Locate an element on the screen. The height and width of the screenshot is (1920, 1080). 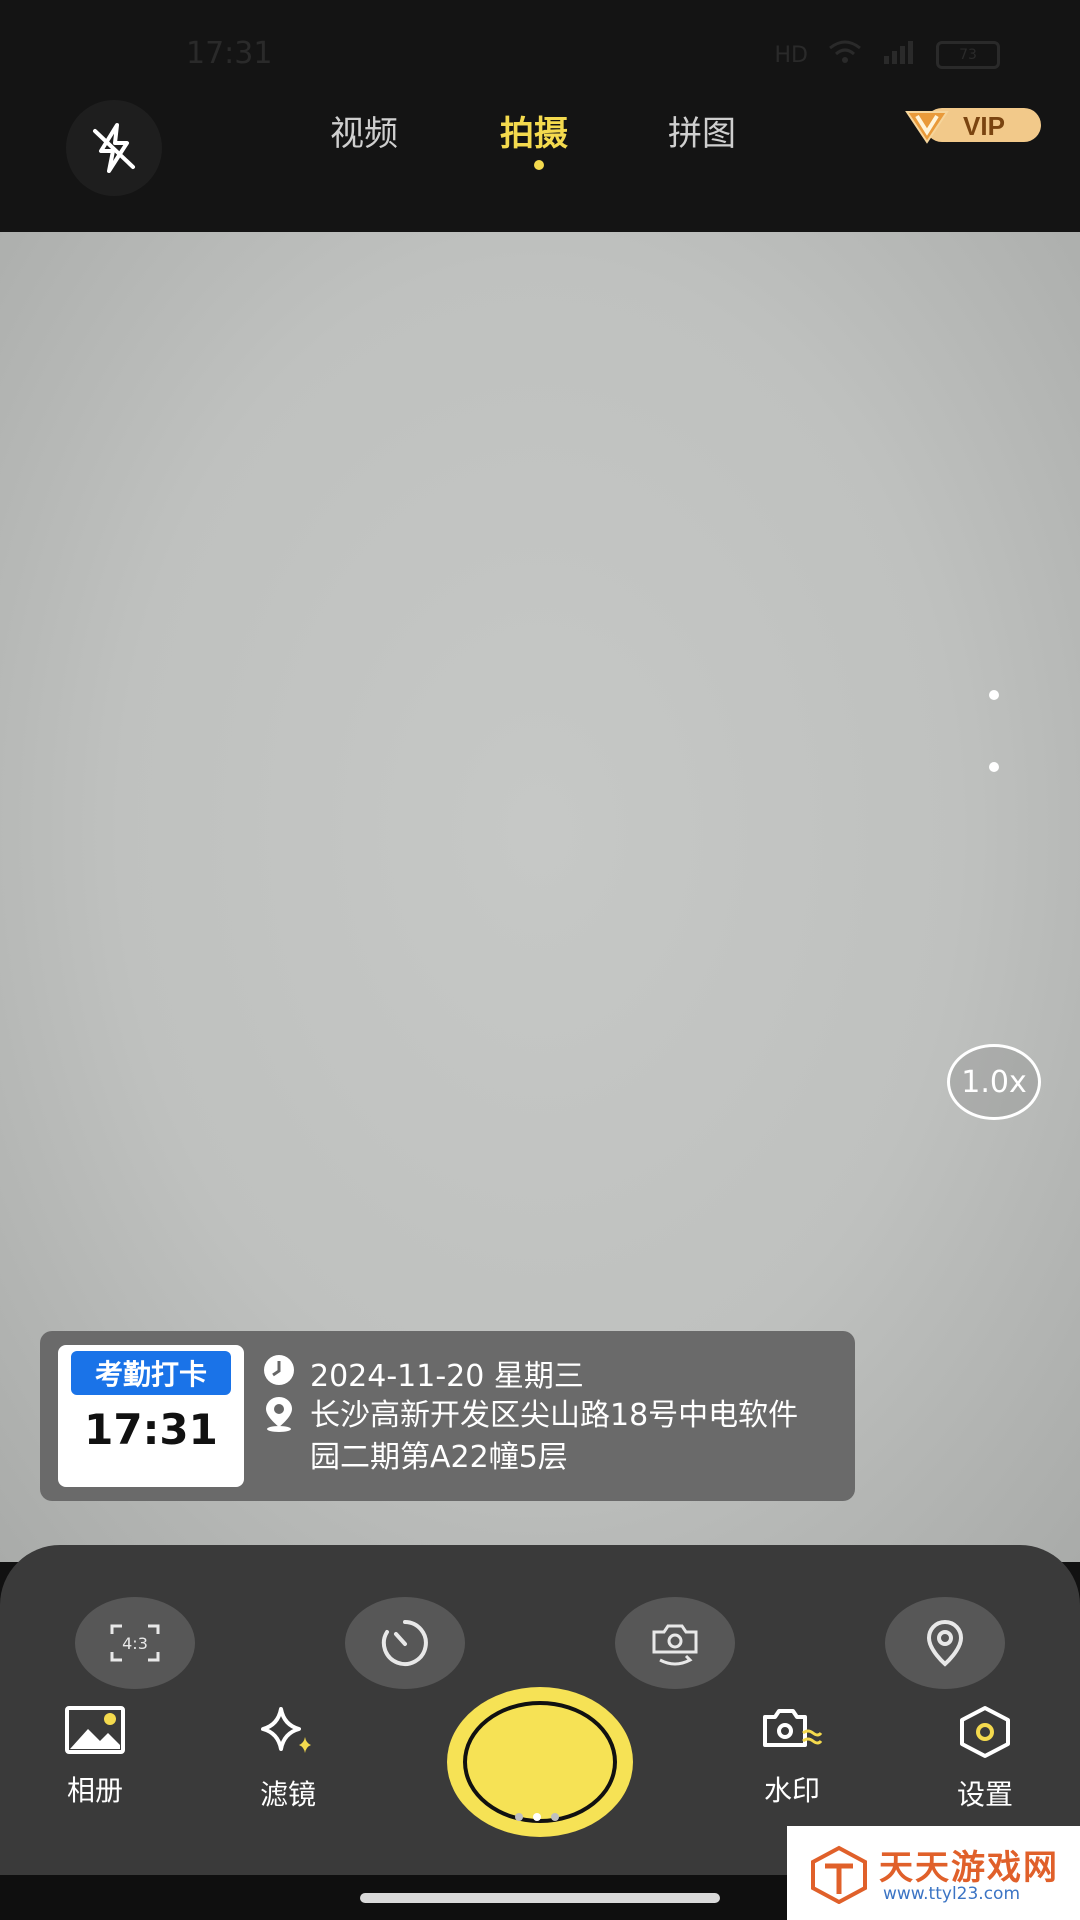
signal-icon is located at coordinates (899, 55).